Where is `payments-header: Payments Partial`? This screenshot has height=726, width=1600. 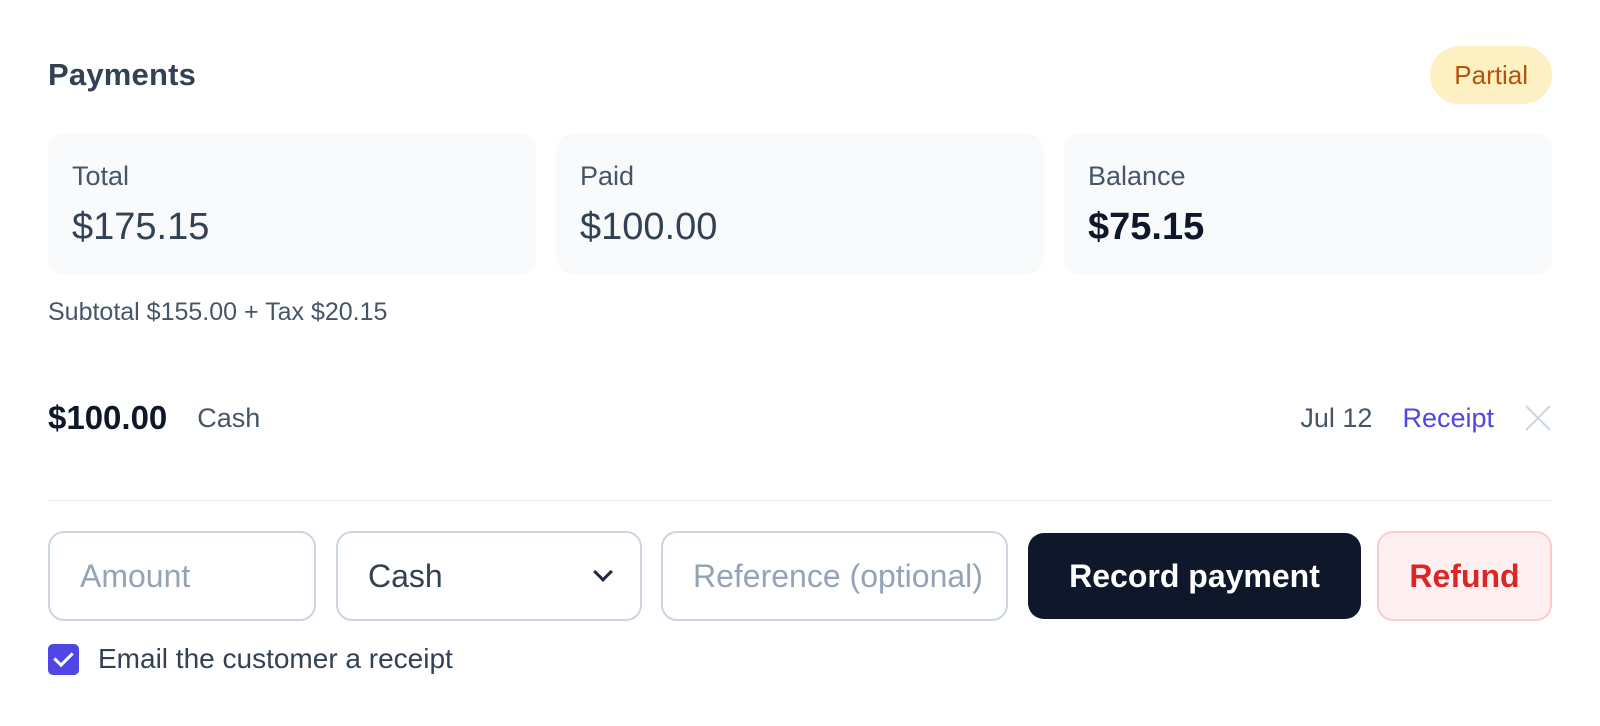 payments-header: Payments Partial is located at coordinates (800, 75).